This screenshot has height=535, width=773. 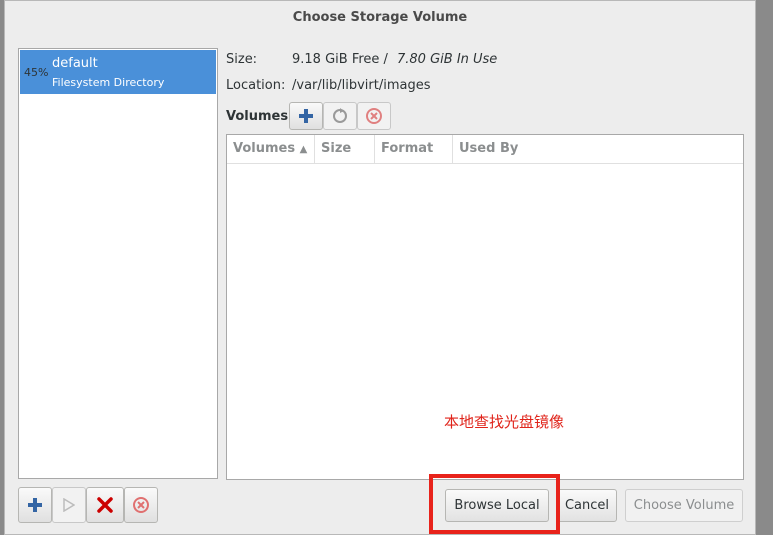 I want to click on start-pool-button, so click(x=69, y=505).